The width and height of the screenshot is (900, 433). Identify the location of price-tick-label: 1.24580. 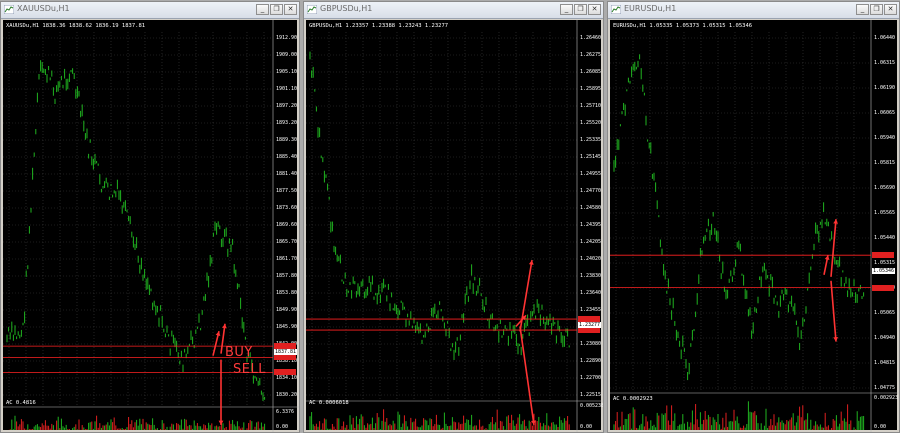
(591, 208).